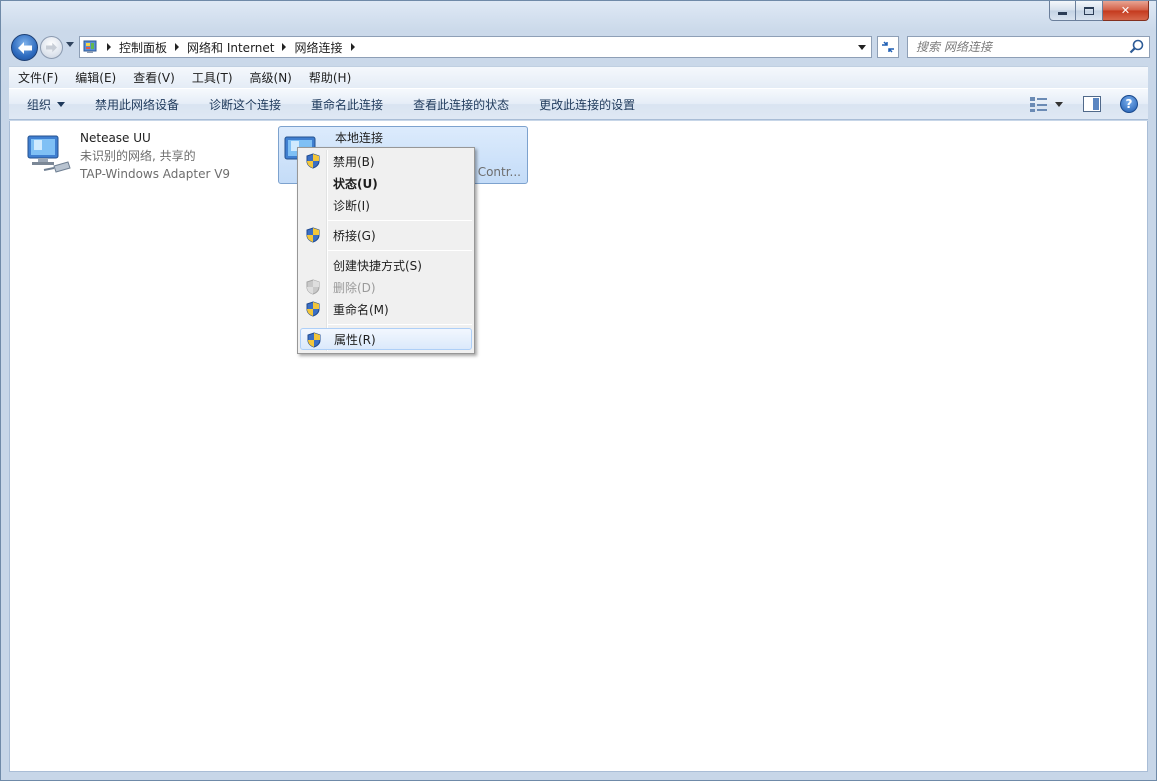 This screenshot has height=781, width=1157. I want to click on minimize-button, so click(1062, 11).